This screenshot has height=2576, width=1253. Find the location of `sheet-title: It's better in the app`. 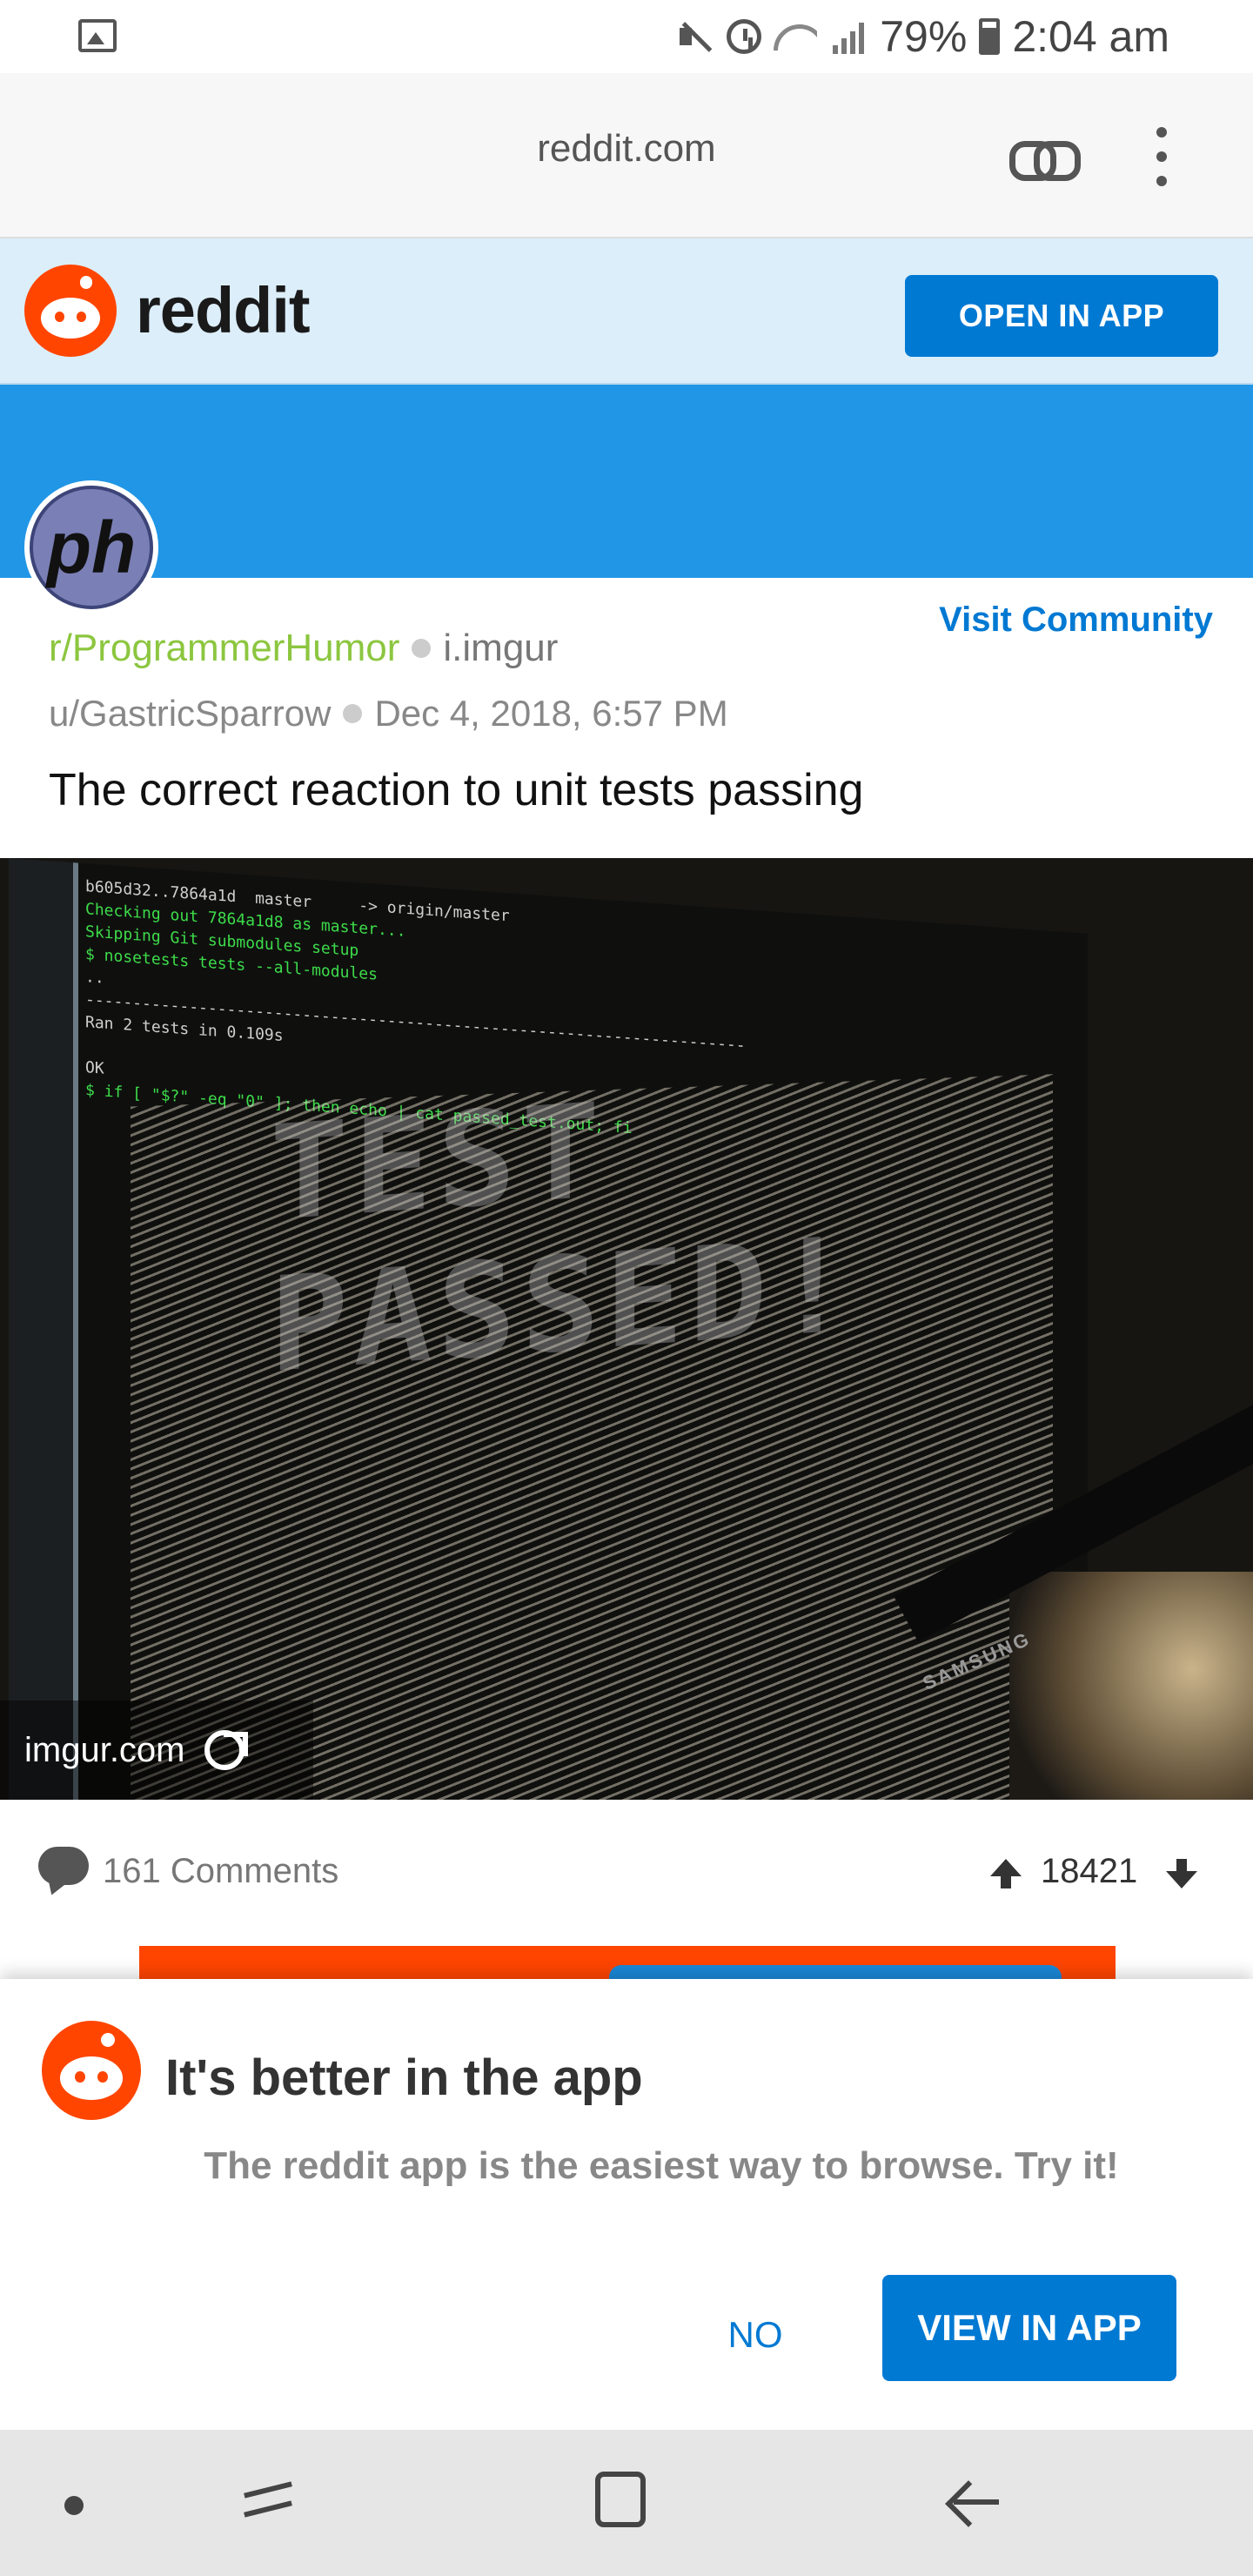

sheet-title: It's better in the app is located at coordinates (404, 2077).